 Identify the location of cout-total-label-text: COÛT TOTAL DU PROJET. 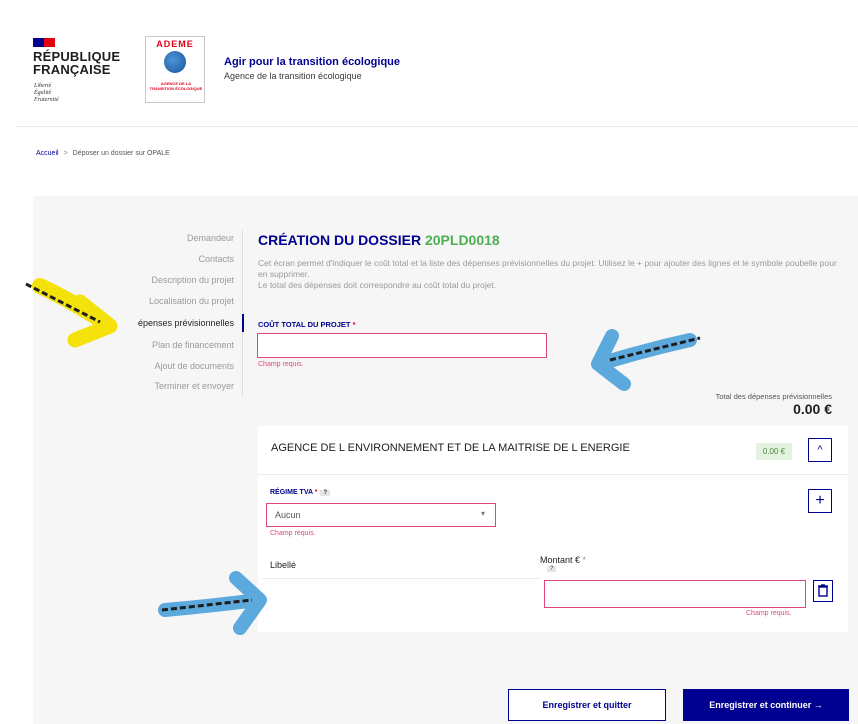
(304, 324).